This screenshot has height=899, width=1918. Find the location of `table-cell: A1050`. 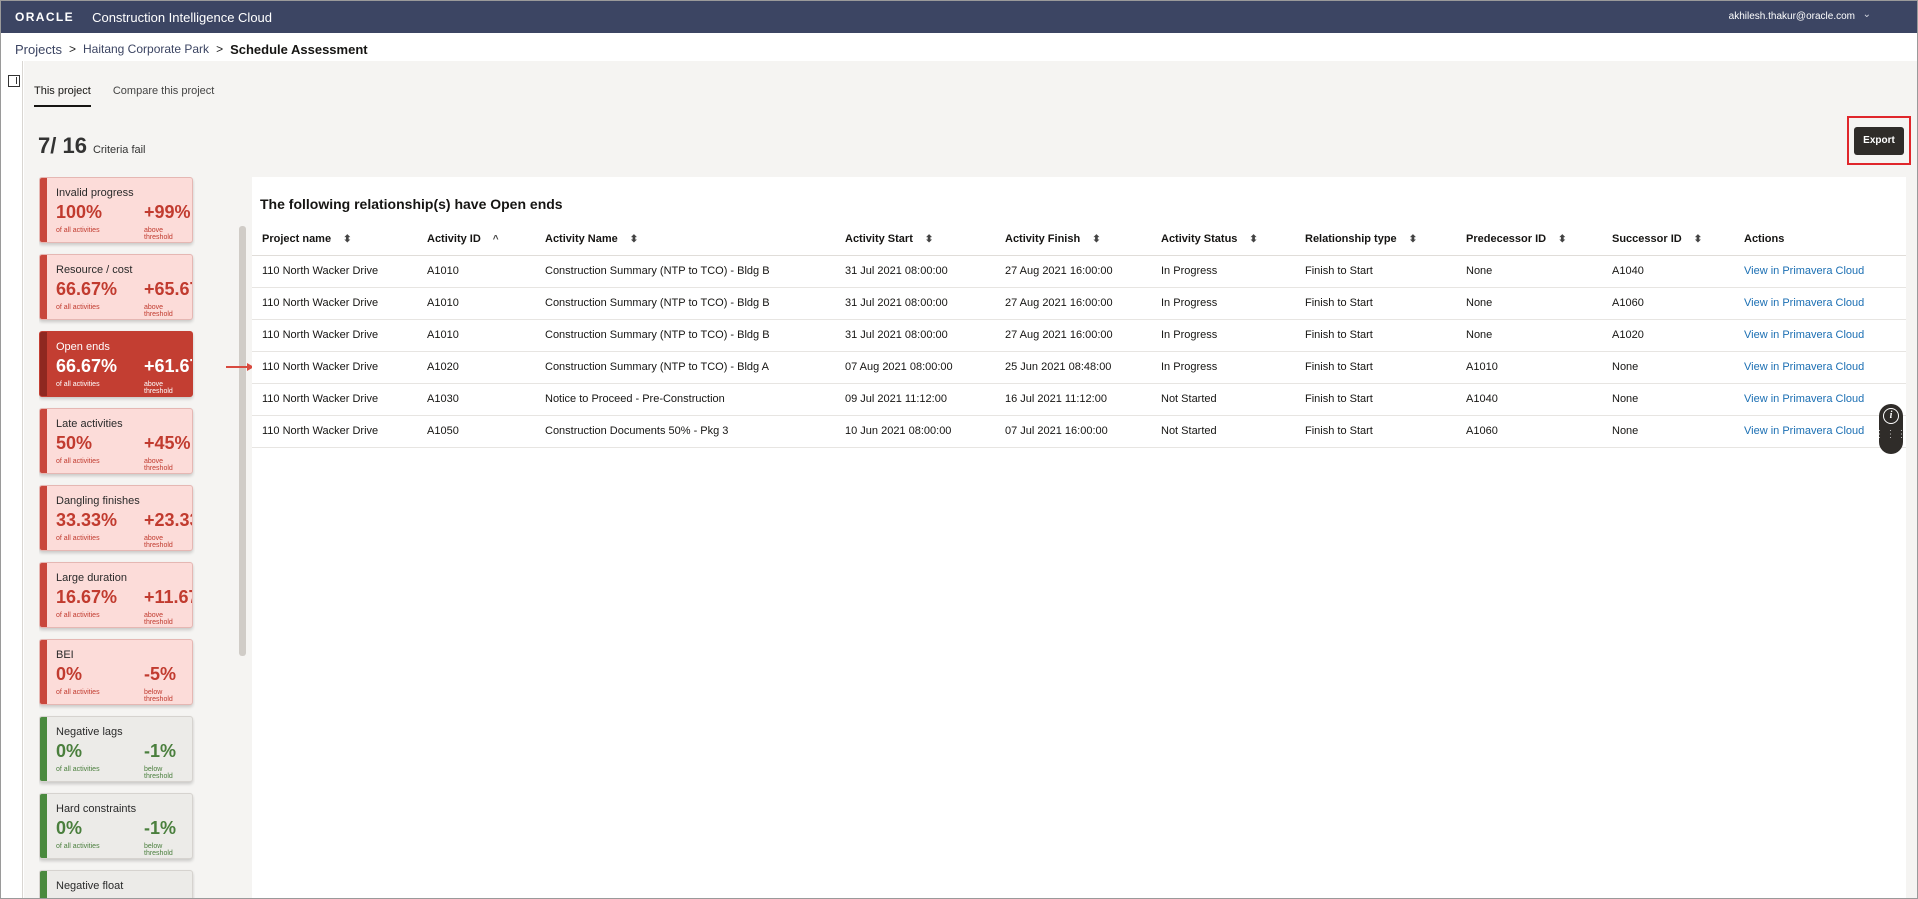

table-cell: A1050 is located at coordinates (476, 431).